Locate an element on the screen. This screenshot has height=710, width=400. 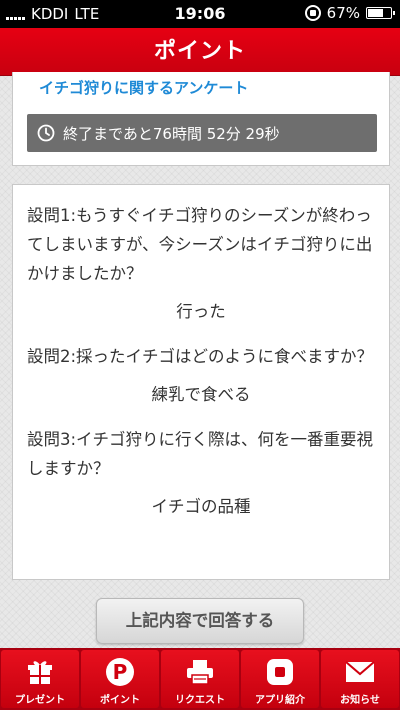
status-right: 67% is located at coordinates (349, 13).